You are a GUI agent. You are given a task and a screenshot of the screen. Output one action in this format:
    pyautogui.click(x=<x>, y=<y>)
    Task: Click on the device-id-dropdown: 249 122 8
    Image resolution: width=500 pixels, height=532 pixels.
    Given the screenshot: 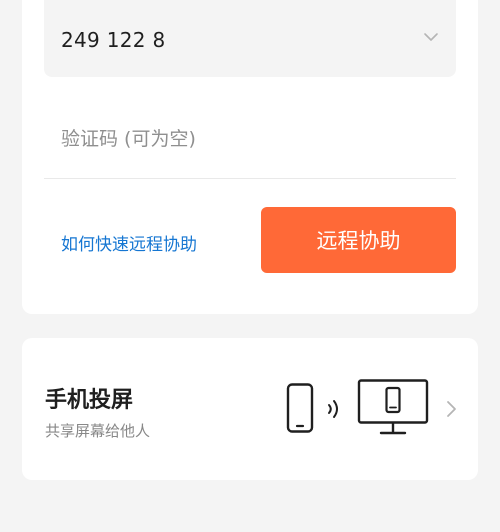 What is the action you would take?
    pyautogui.click(x=250, y=38)
    